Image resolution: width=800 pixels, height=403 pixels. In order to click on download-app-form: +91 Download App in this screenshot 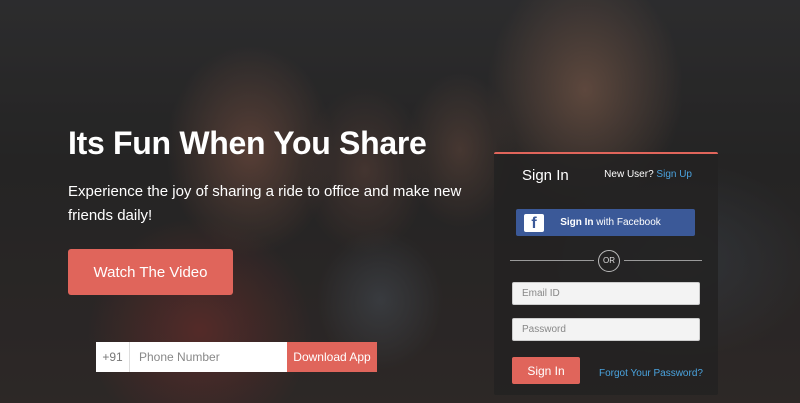, I will do `click(236, 357)`.